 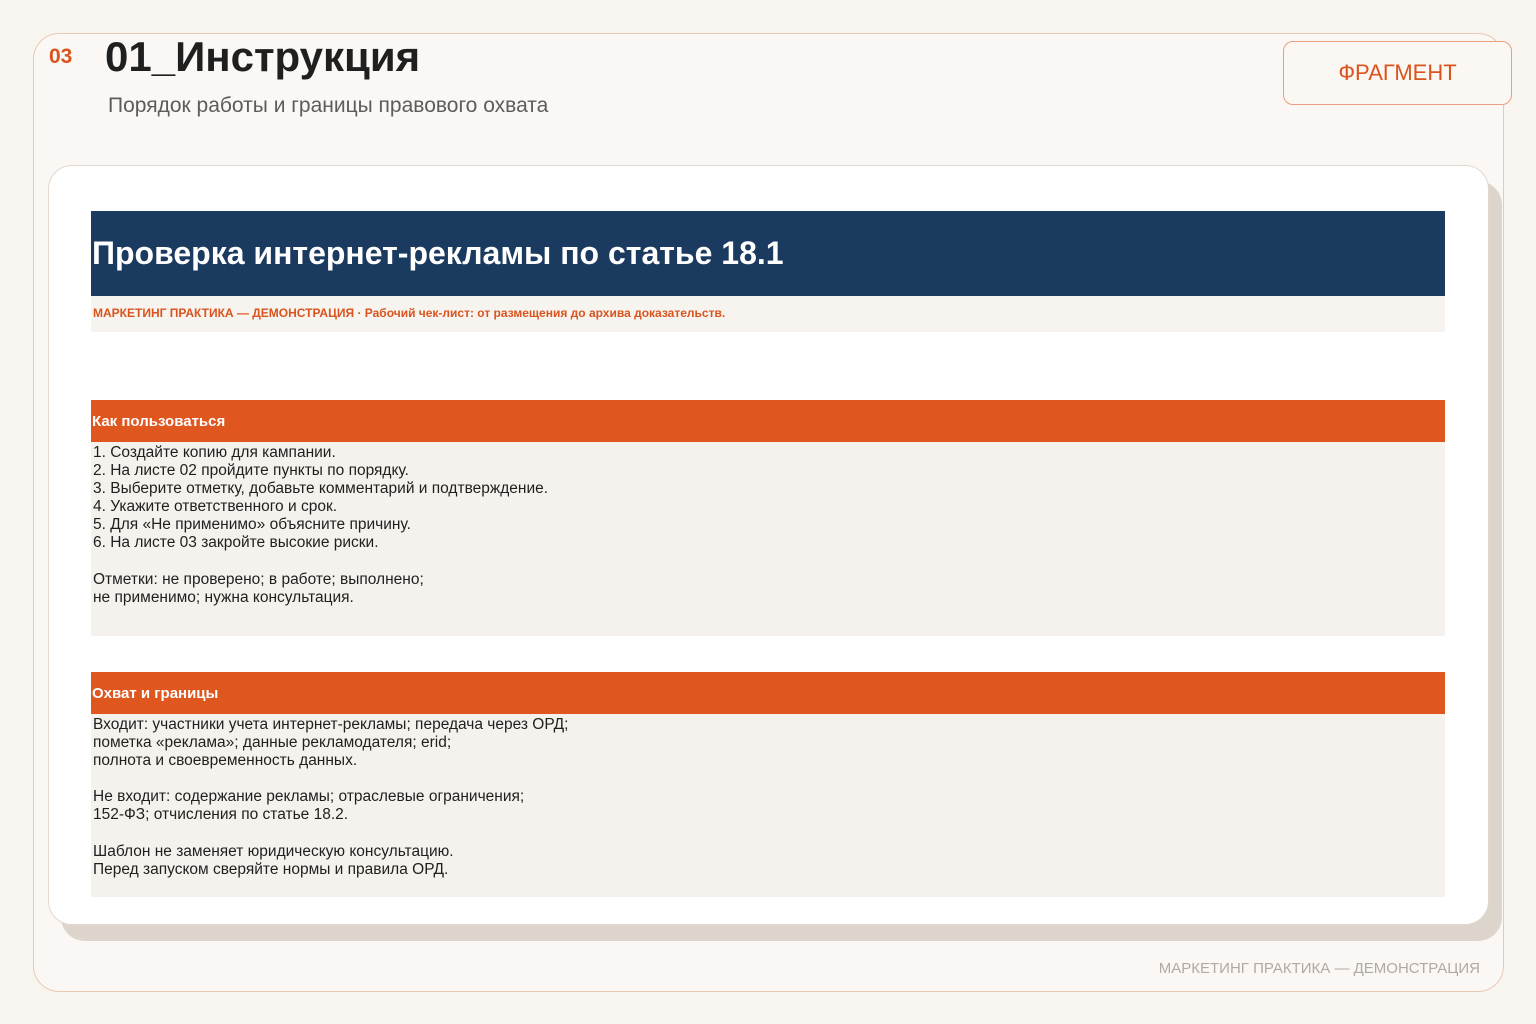 I want to click on page-title: 01_Инструкция, so click(x=263, y=56).